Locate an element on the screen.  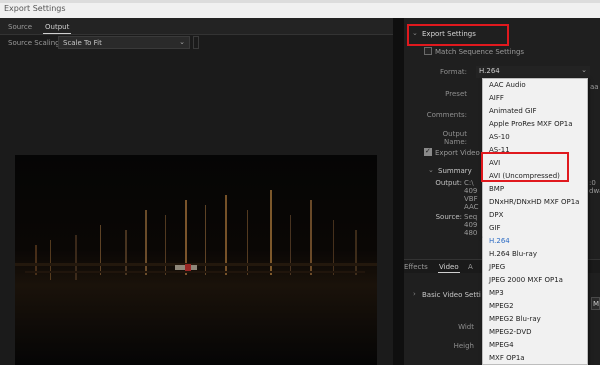
scaling-aux-box is located at coordinates (196, 42).